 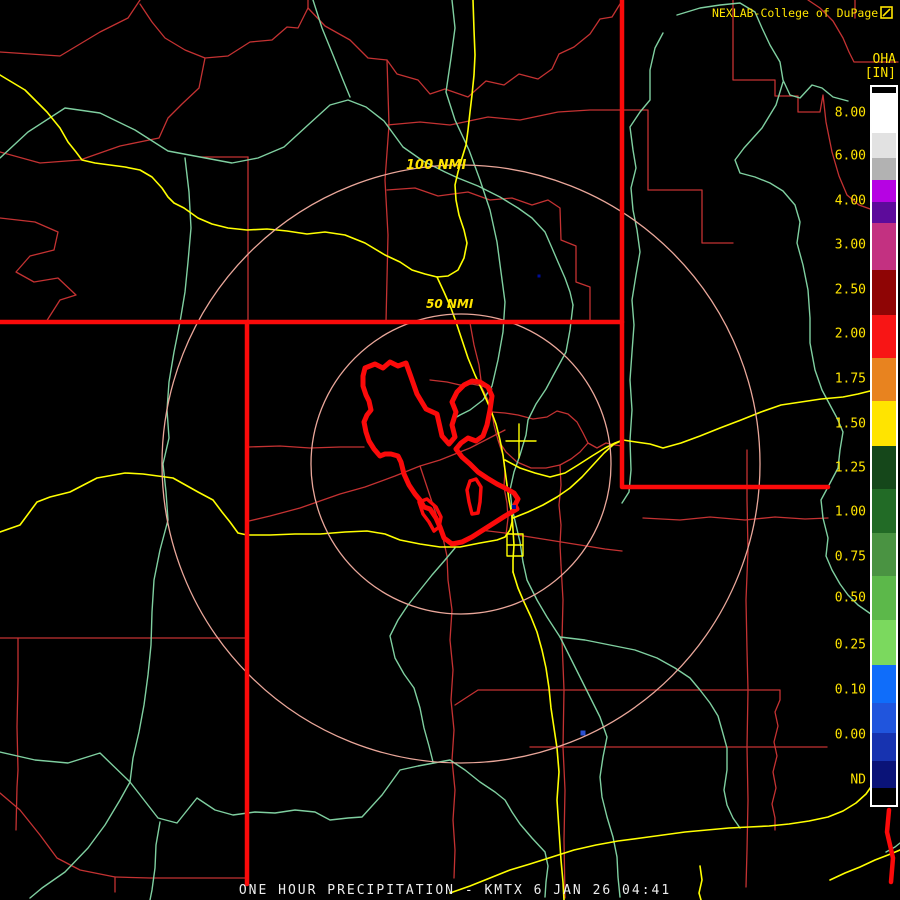 I want to click on scale-tick-label: 1.25, so click(x=850, y=468).